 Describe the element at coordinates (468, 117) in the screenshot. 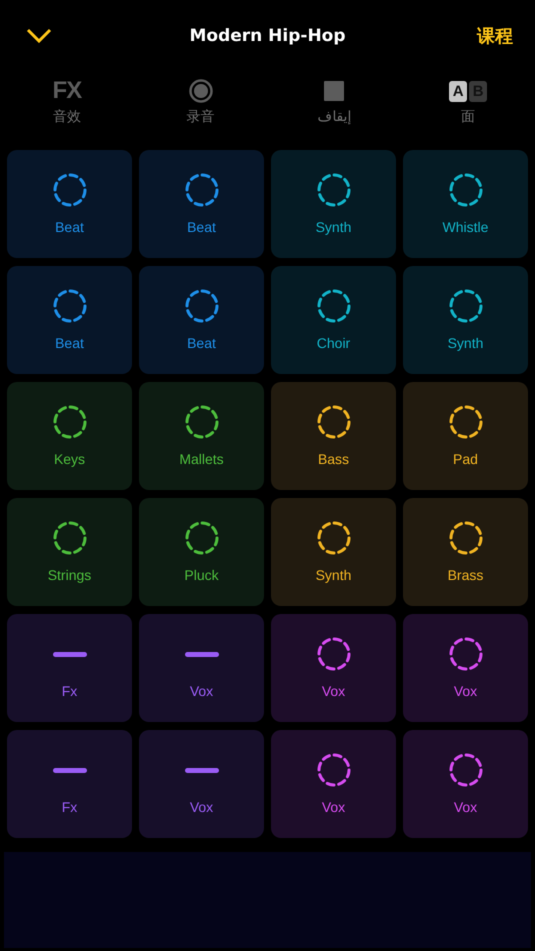

I see `toolbar-label: 面` at that location.